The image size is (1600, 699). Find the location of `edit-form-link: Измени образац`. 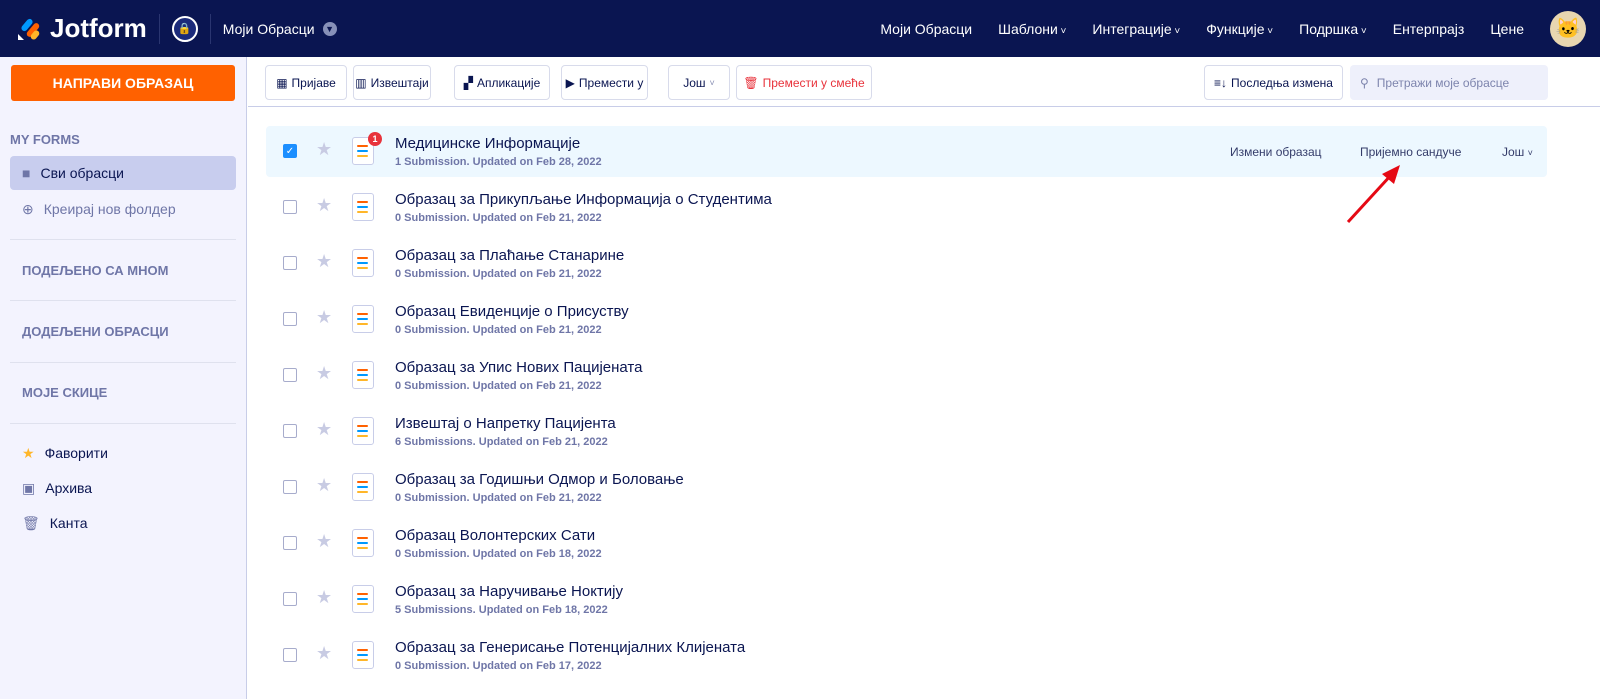

edit-form-link: Измени образац is located at coordinates (1276, 152).